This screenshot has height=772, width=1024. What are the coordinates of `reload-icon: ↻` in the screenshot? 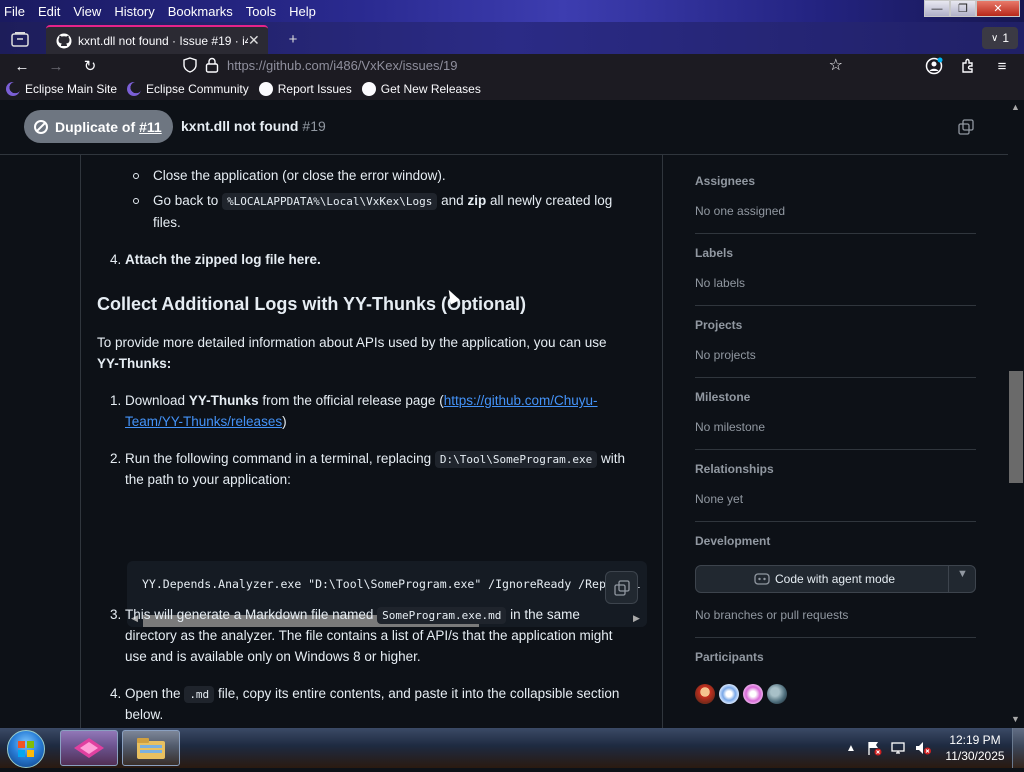 It's located at (90, 66).